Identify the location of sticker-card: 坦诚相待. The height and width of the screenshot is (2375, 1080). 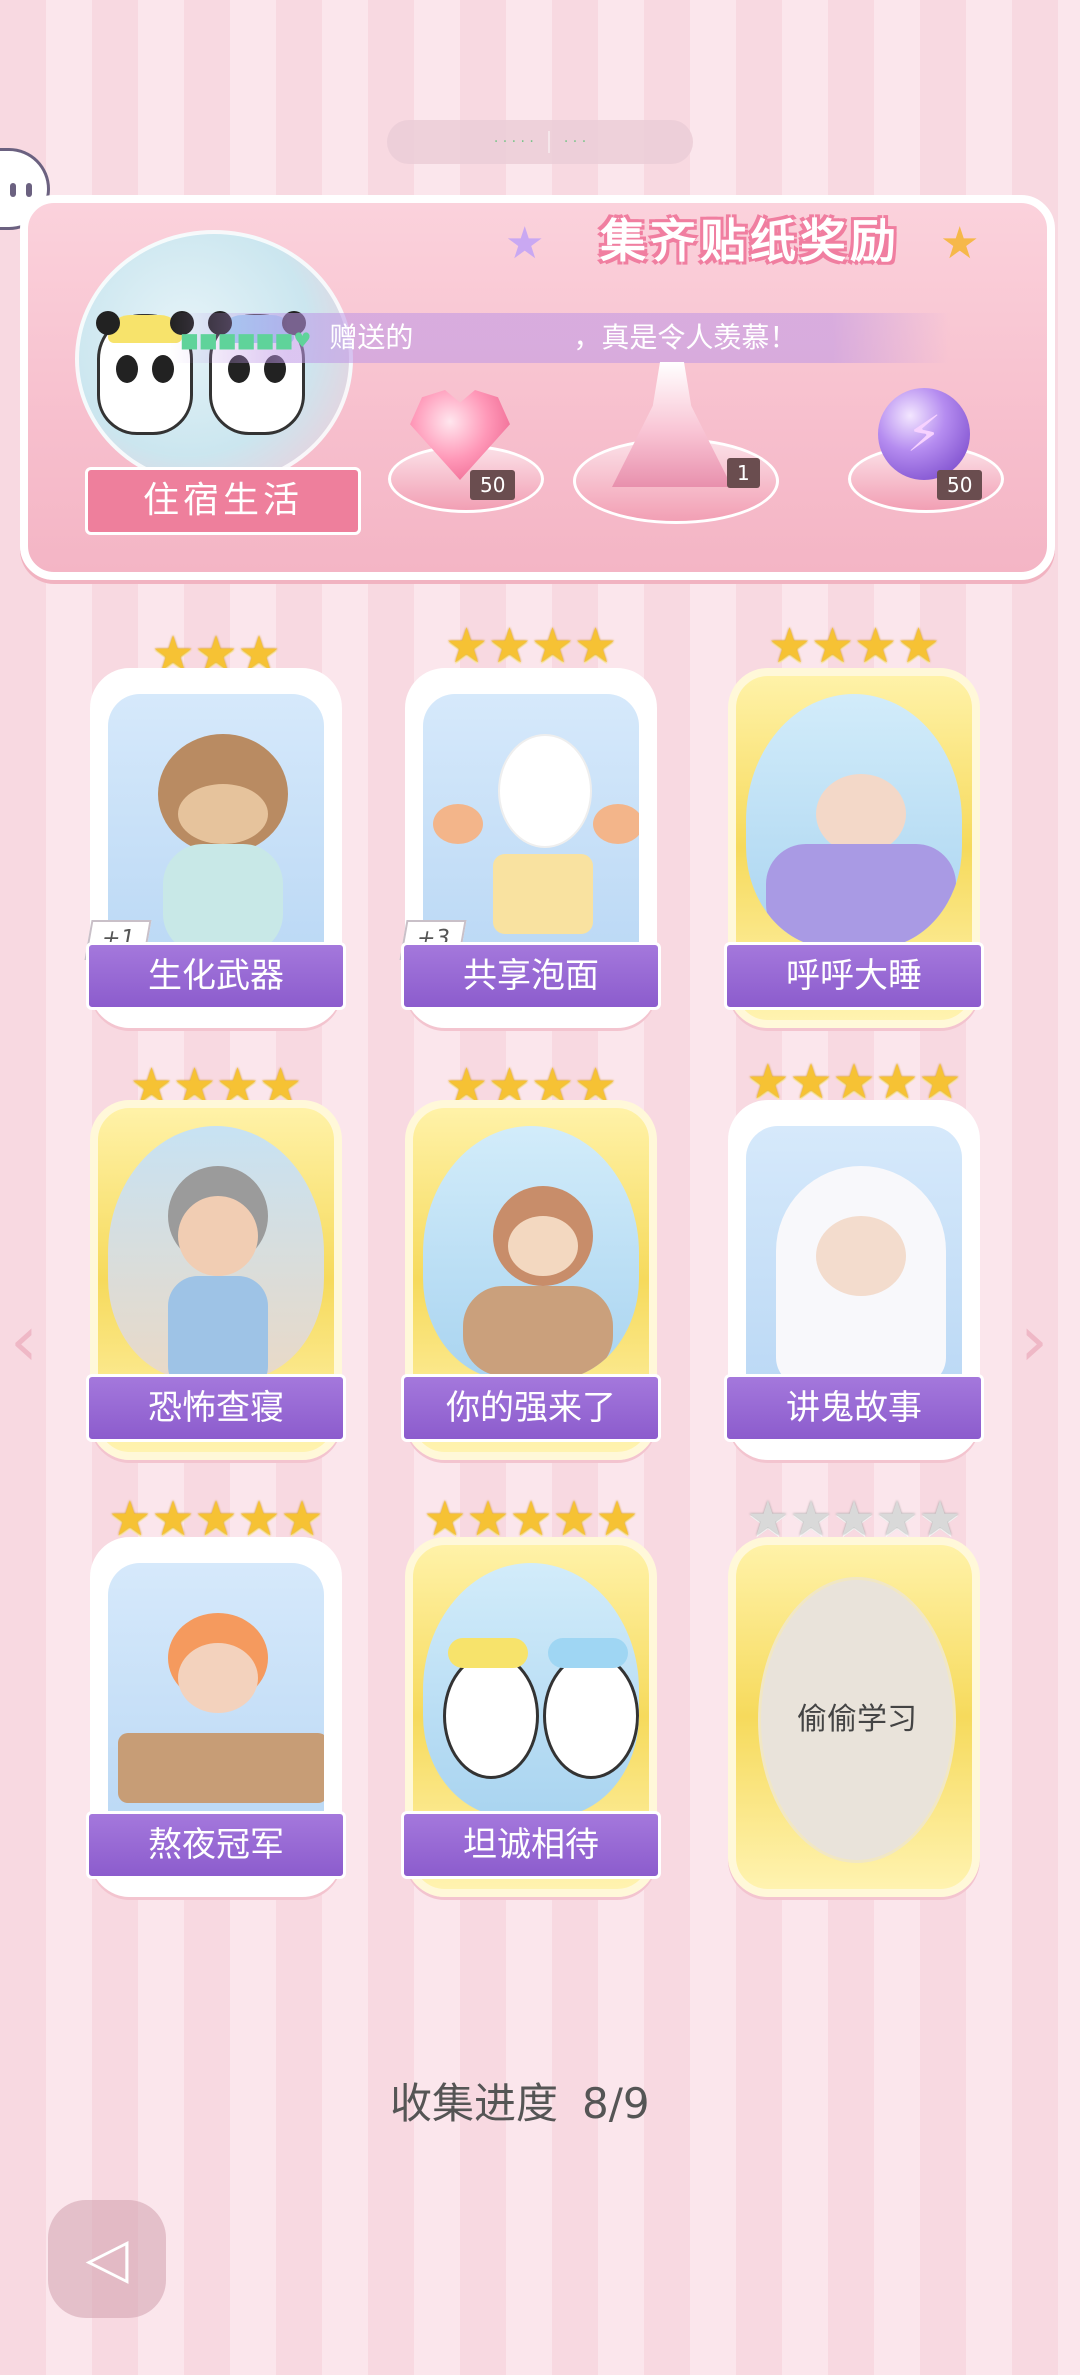
(531, 1717).